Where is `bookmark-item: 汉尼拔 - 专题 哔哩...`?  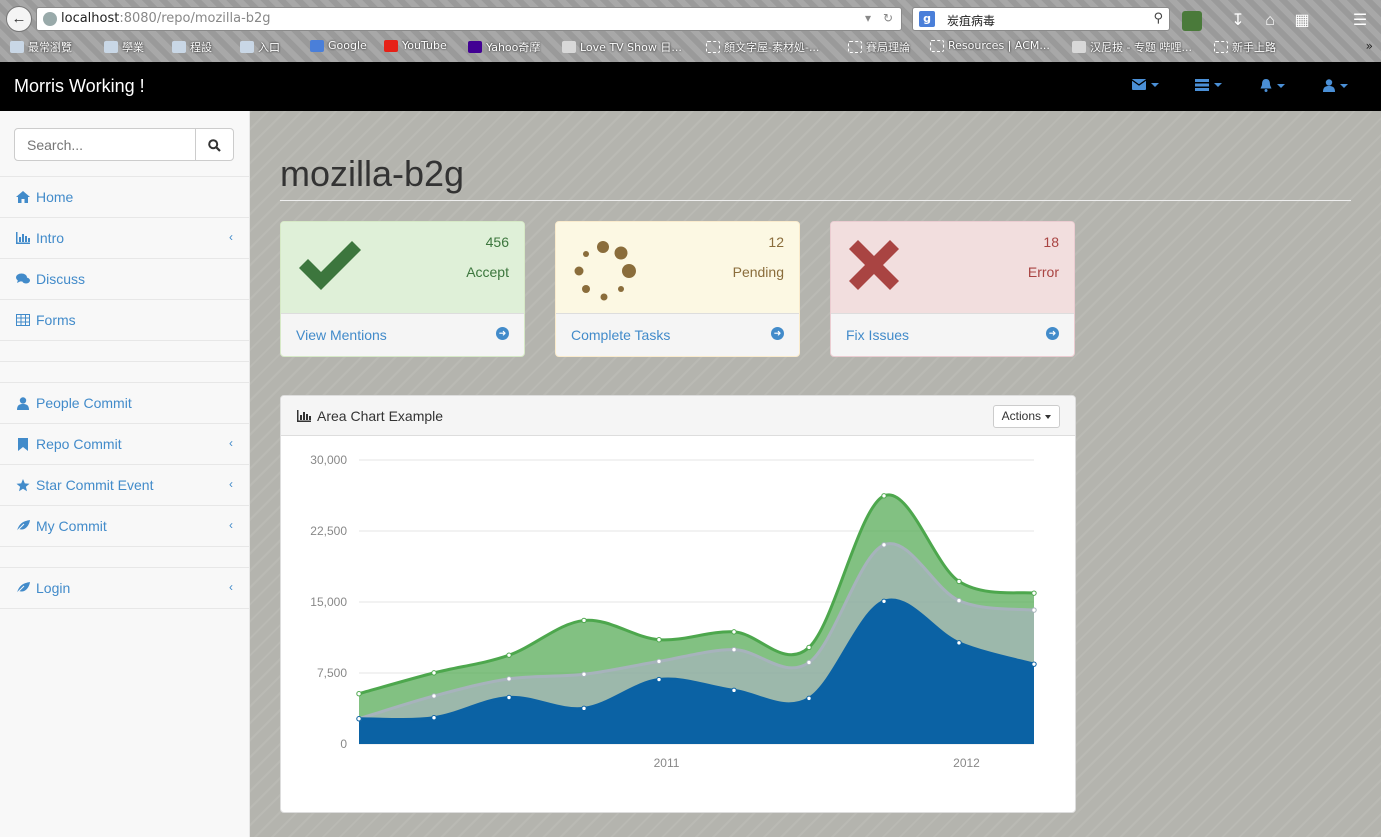 bookmark-item: 汉尼拔 - 专题 哔哩... is located at coordinates (1132, 47).